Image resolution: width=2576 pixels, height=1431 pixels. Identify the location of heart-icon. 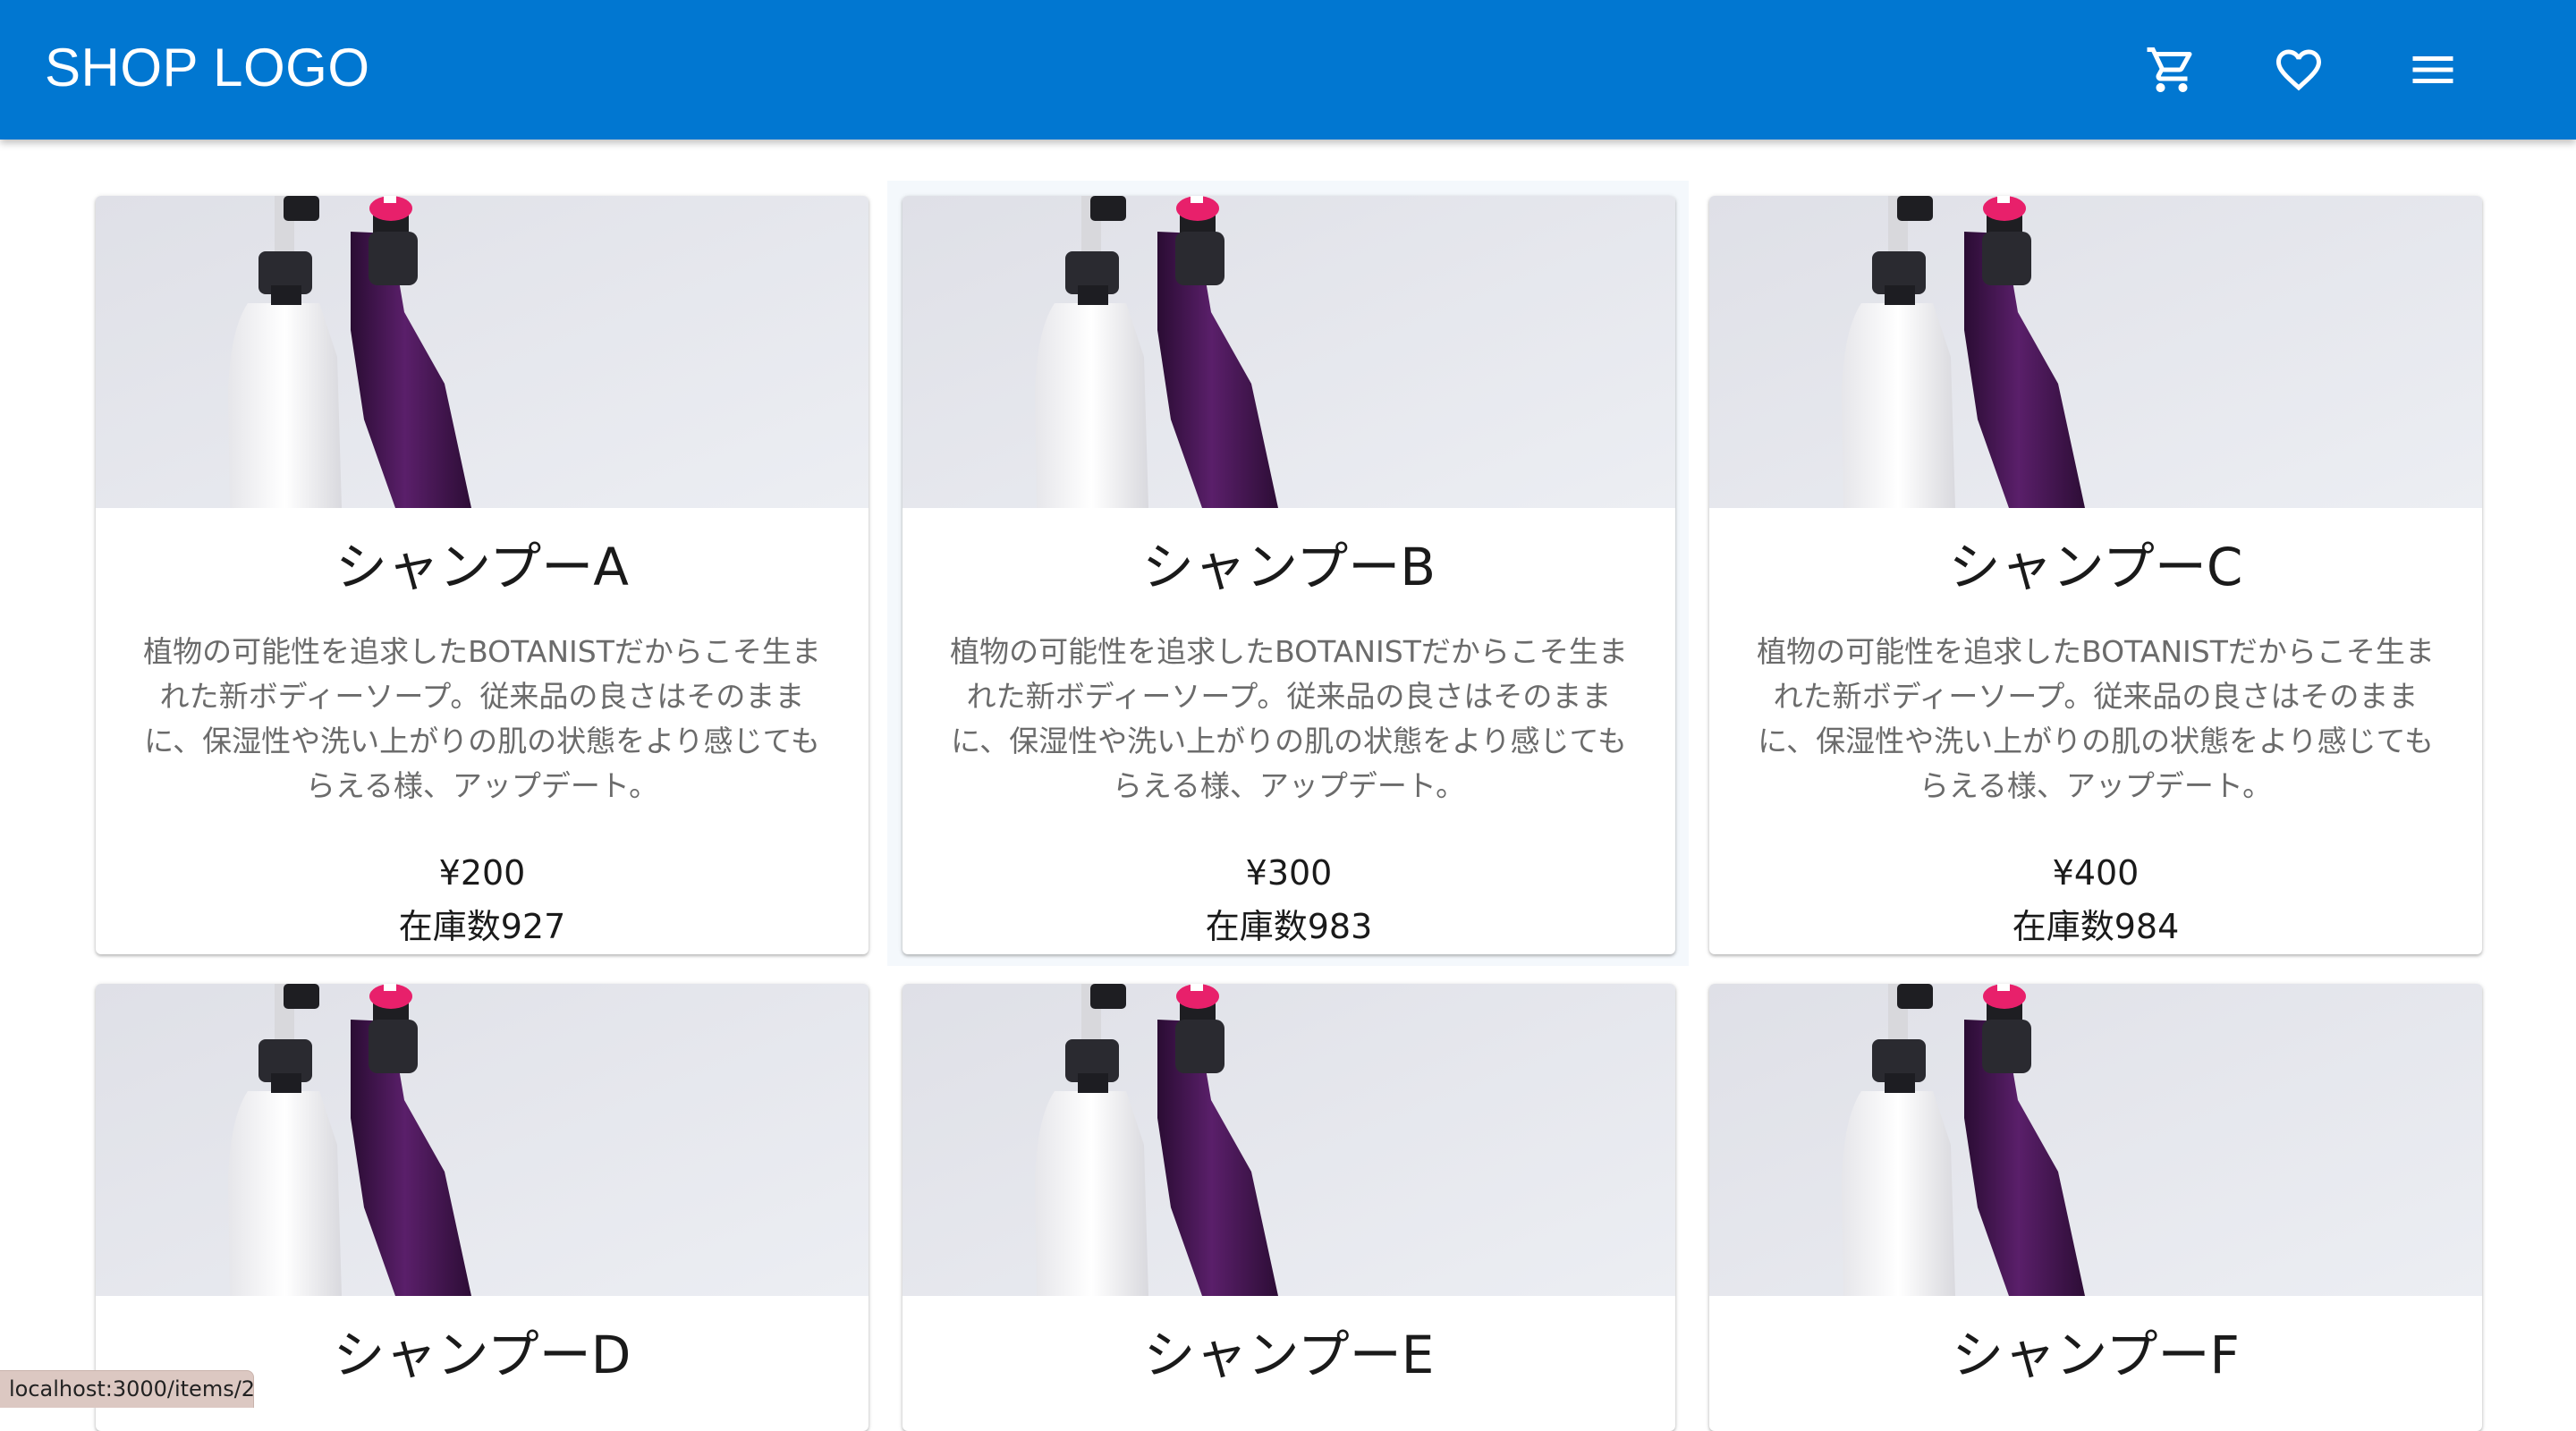
(2298, 70).